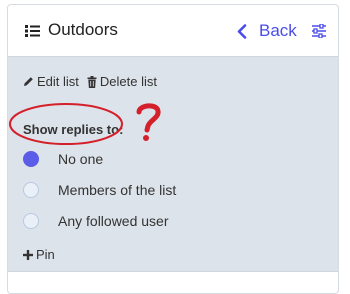  I want to click on edit-list-link: Edit list, so click(51, 81).